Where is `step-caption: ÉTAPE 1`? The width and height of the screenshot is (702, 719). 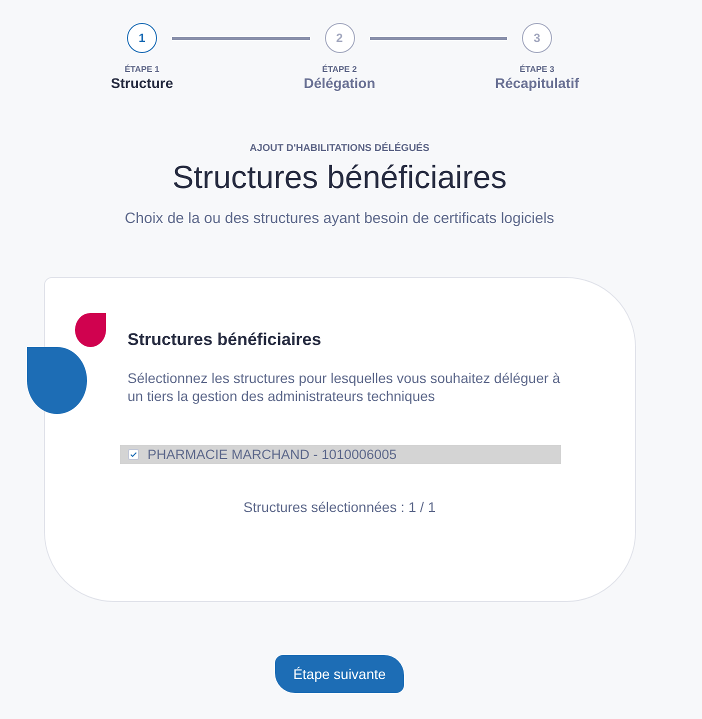
step-caption: ÉTAPE 1 is located at coordinates (142, 69).